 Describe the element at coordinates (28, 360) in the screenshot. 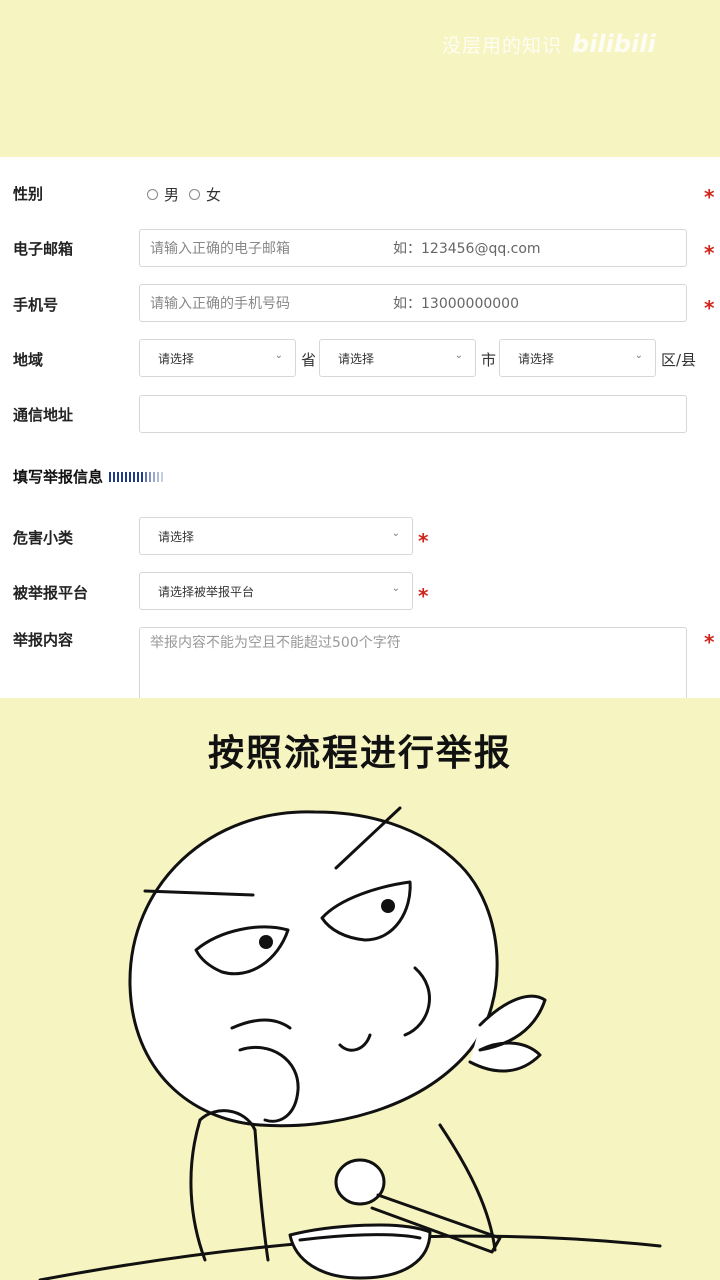

I see `region-label: 地域` at that location.